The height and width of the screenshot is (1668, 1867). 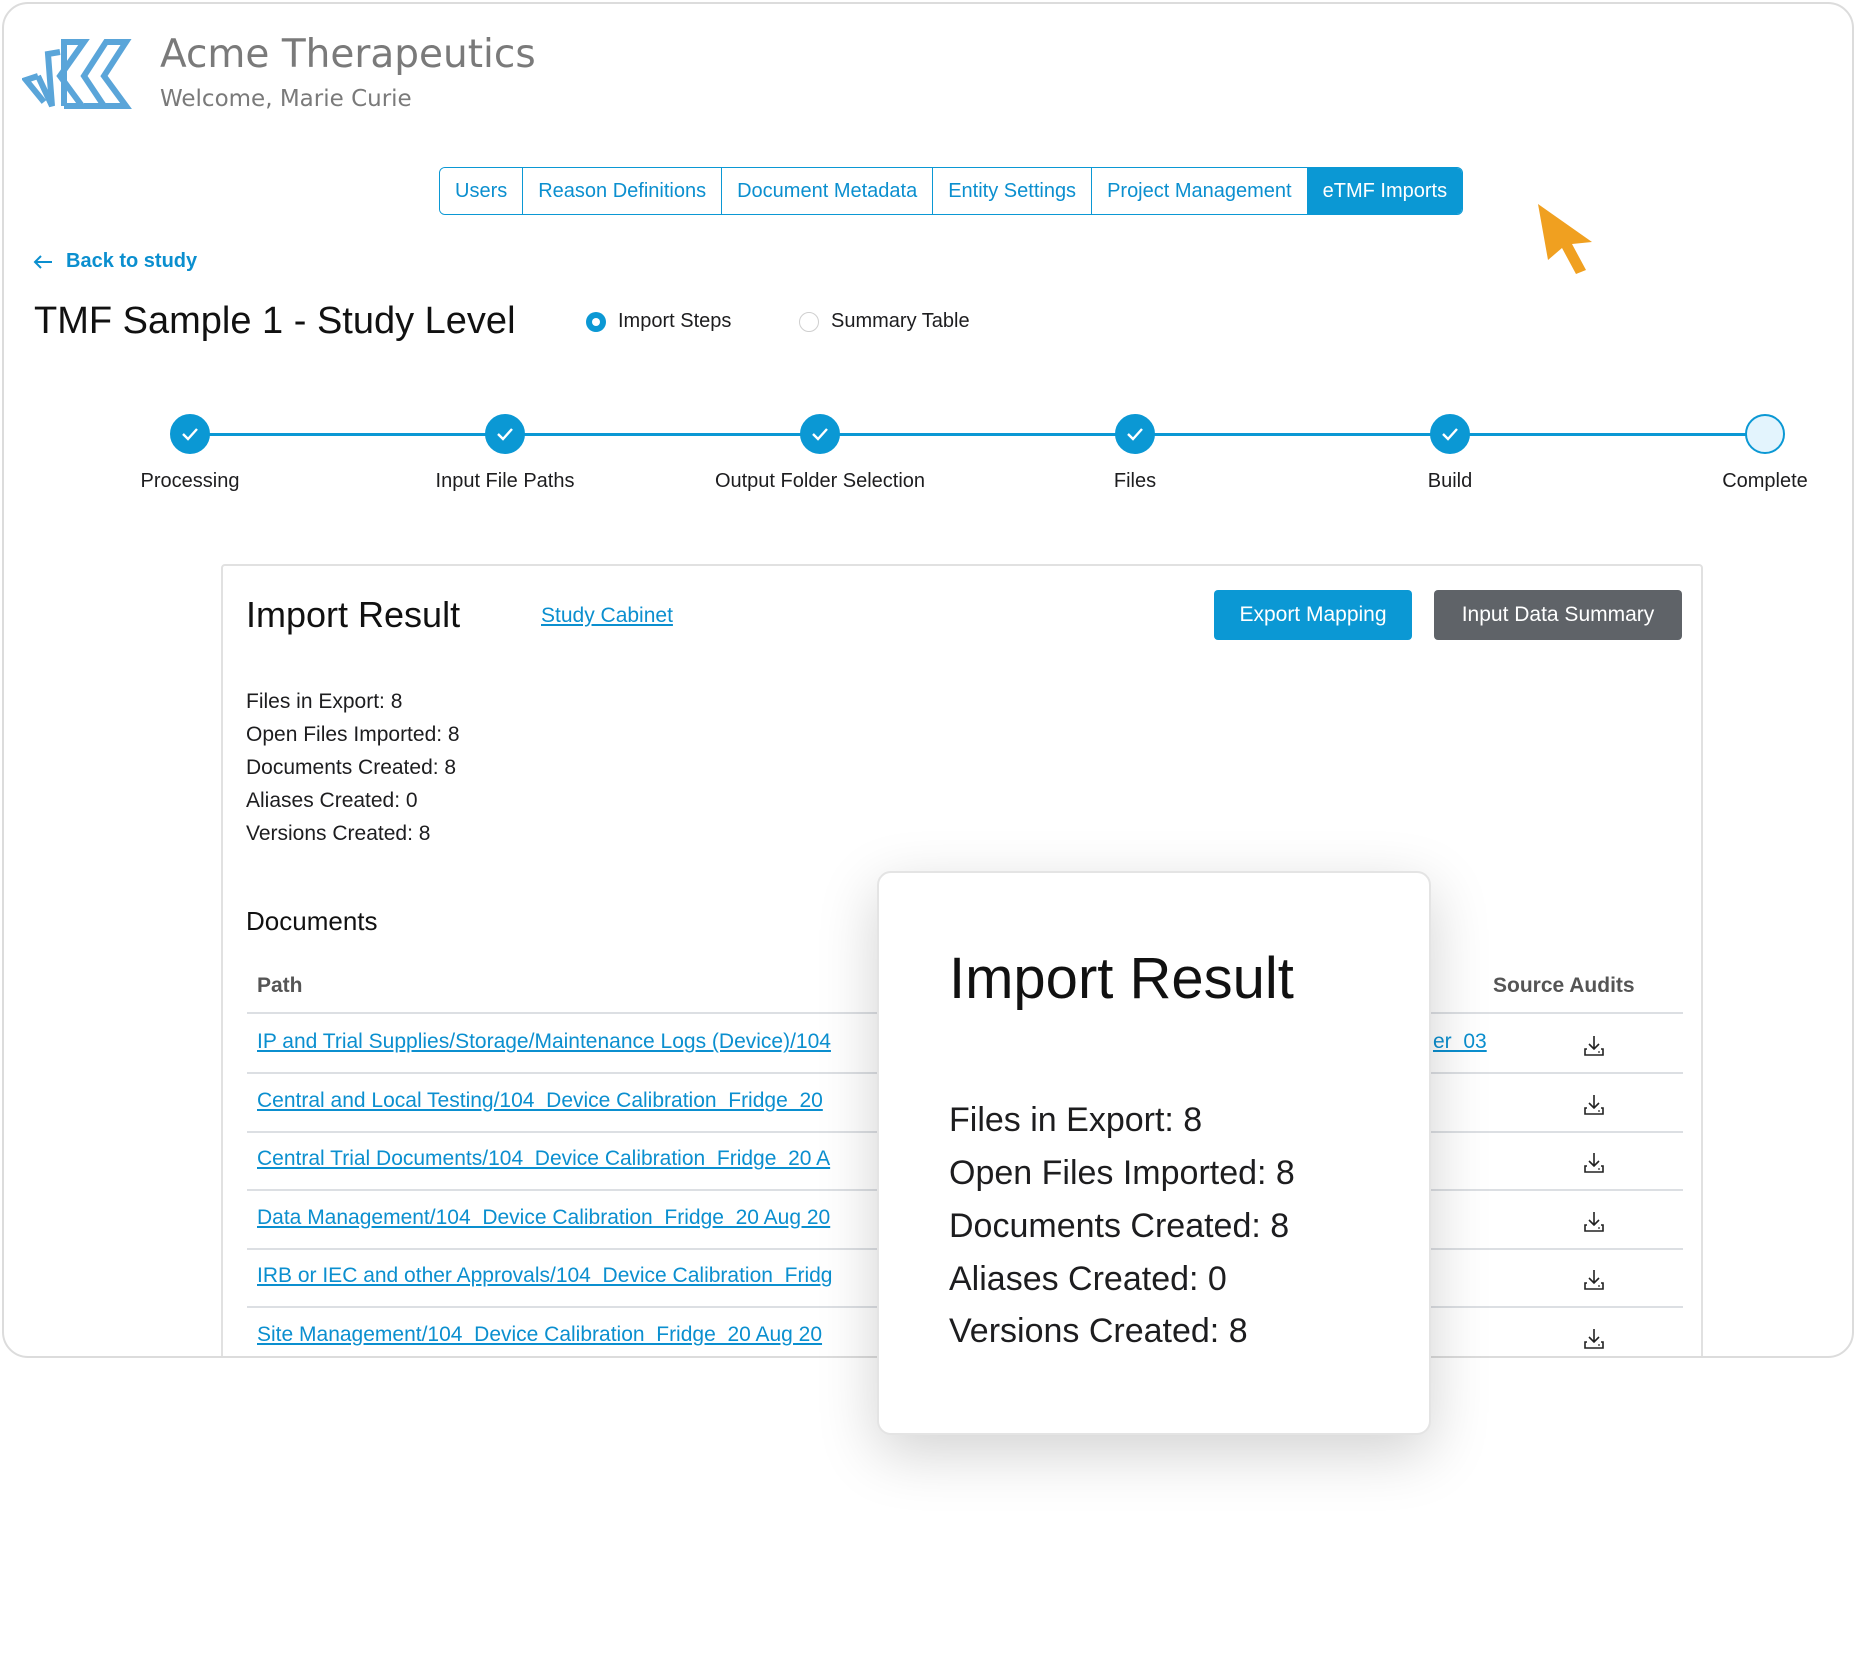 I want to click on input-data-summary-button: Input Data Summary, so click(x=1558, y=615).